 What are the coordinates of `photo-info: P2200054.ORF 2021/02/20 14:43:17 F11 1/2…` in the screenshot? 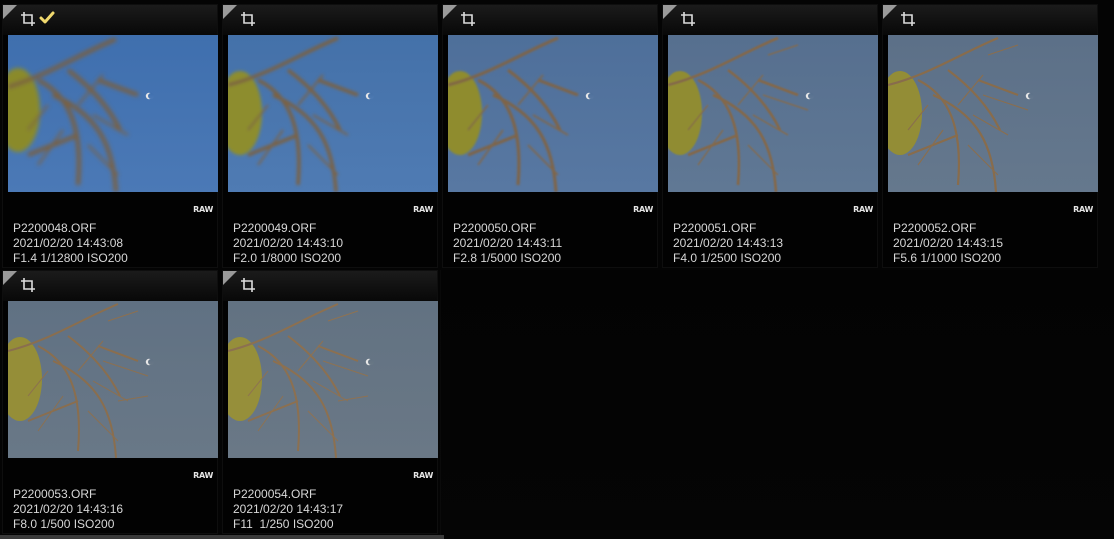 It's located at (288, 509).